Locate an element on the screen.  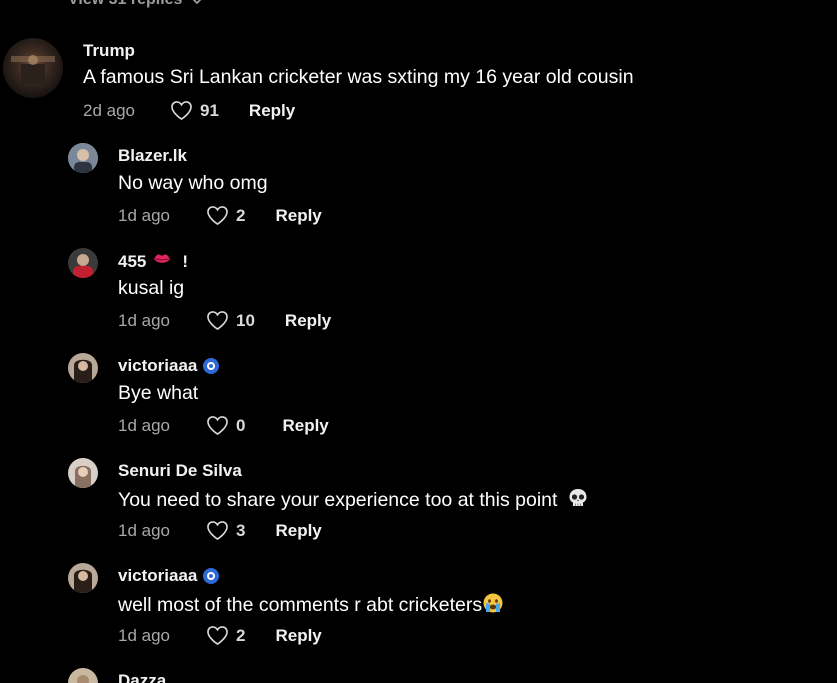
like-button: 10 is located at coordinates (230, 320).